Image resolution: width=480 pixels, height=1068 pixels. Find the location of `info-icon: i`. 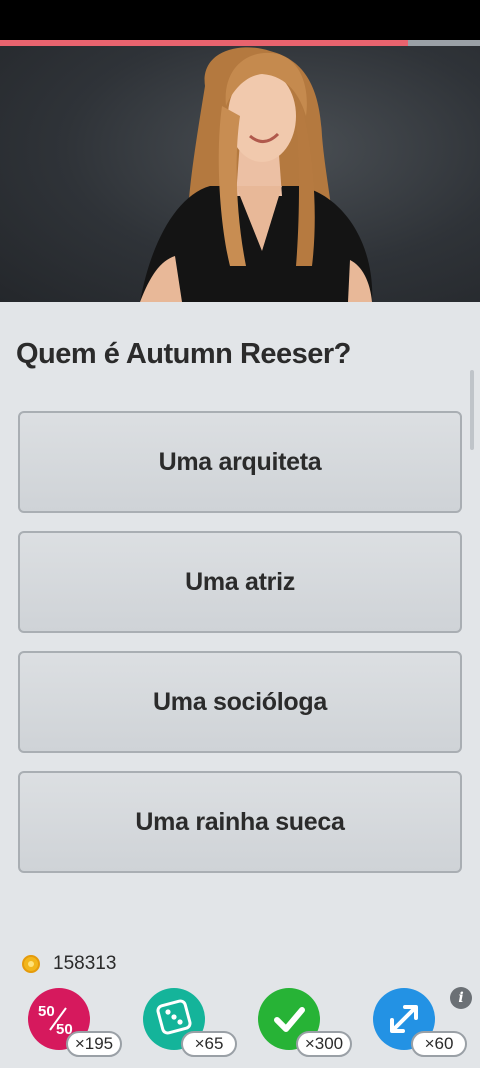

info-icon: i is located at coordinates (461, 998).